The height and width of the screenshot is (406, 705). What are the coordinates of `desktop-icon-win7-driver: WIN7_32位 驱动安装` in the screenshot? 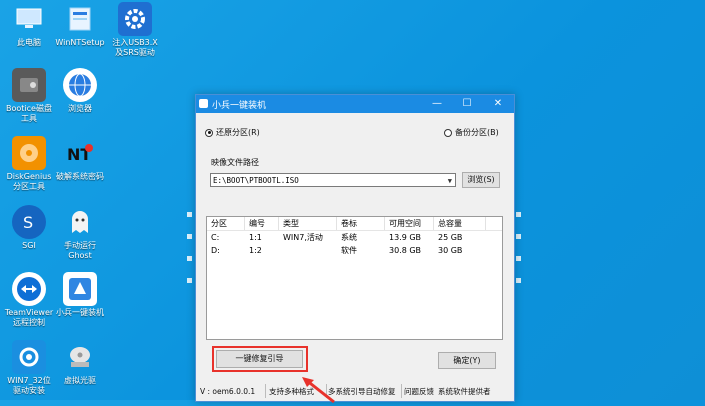 It's located at (29, 368).